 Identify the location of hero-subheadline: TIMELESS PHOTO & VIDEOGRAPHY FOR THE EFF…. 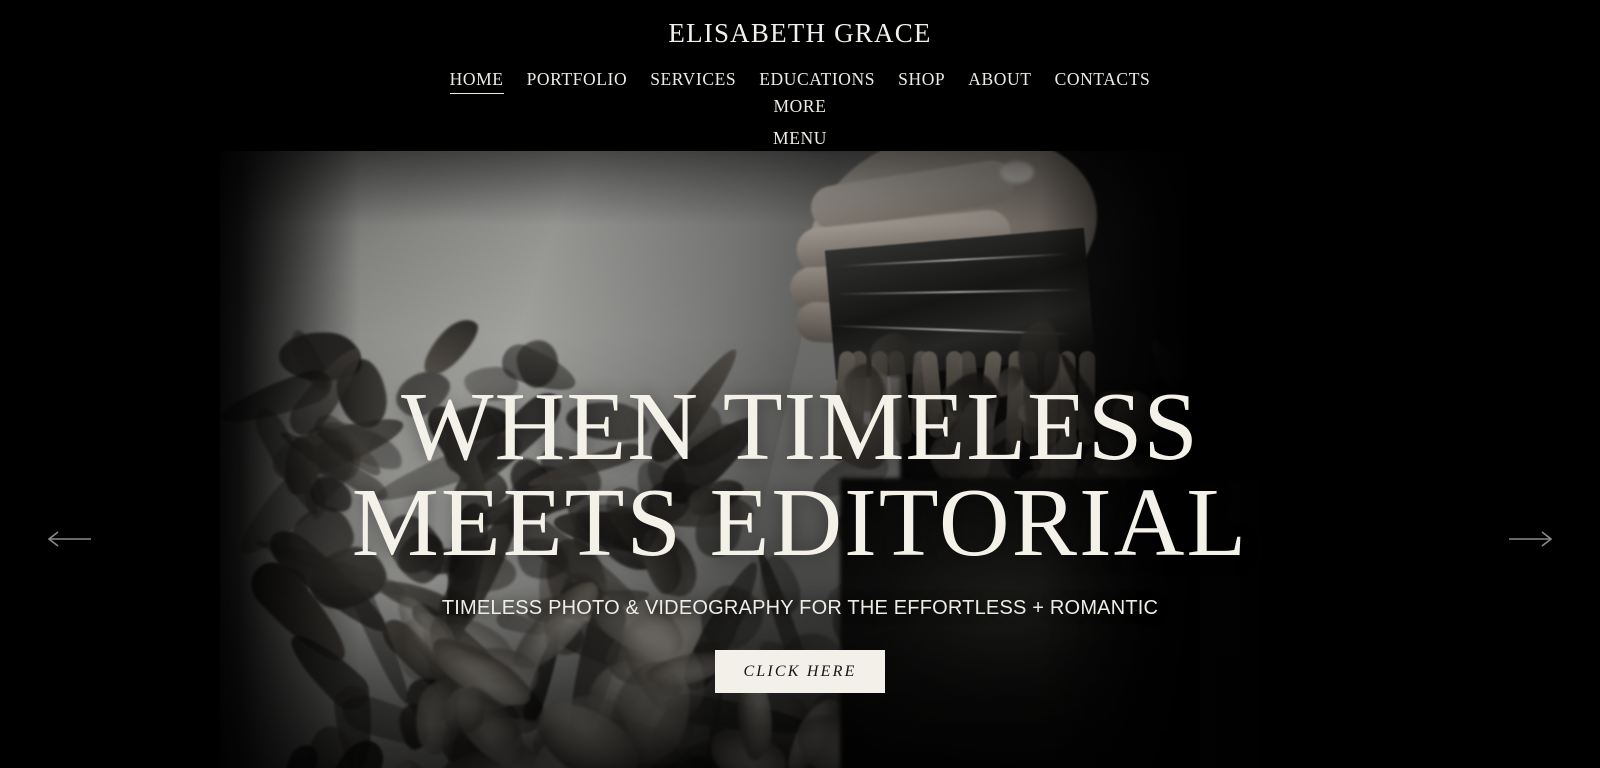
(800, 608).